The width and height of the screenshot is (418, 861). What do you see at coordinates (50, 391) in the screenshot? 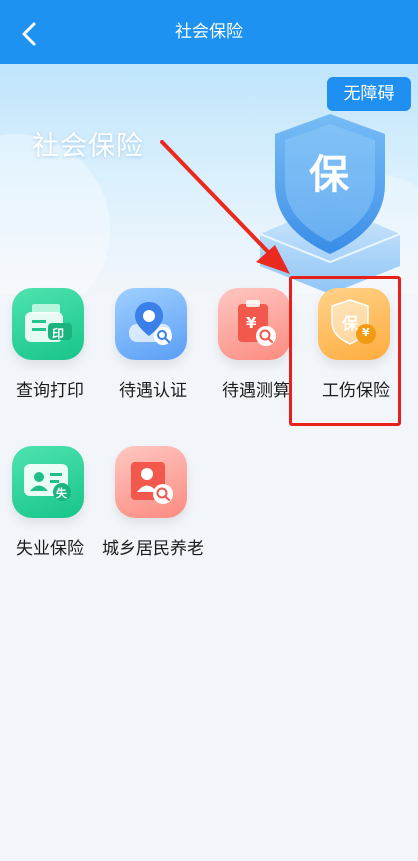
I see `service-label: 查询打印` at bounding box center [50, 391].